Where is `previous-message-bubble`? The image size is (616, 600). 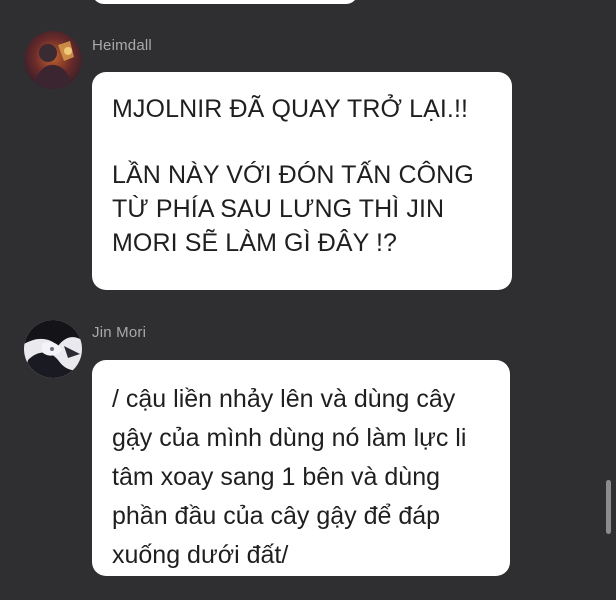
previous-message-bubble is located at coordinates (225, 2).